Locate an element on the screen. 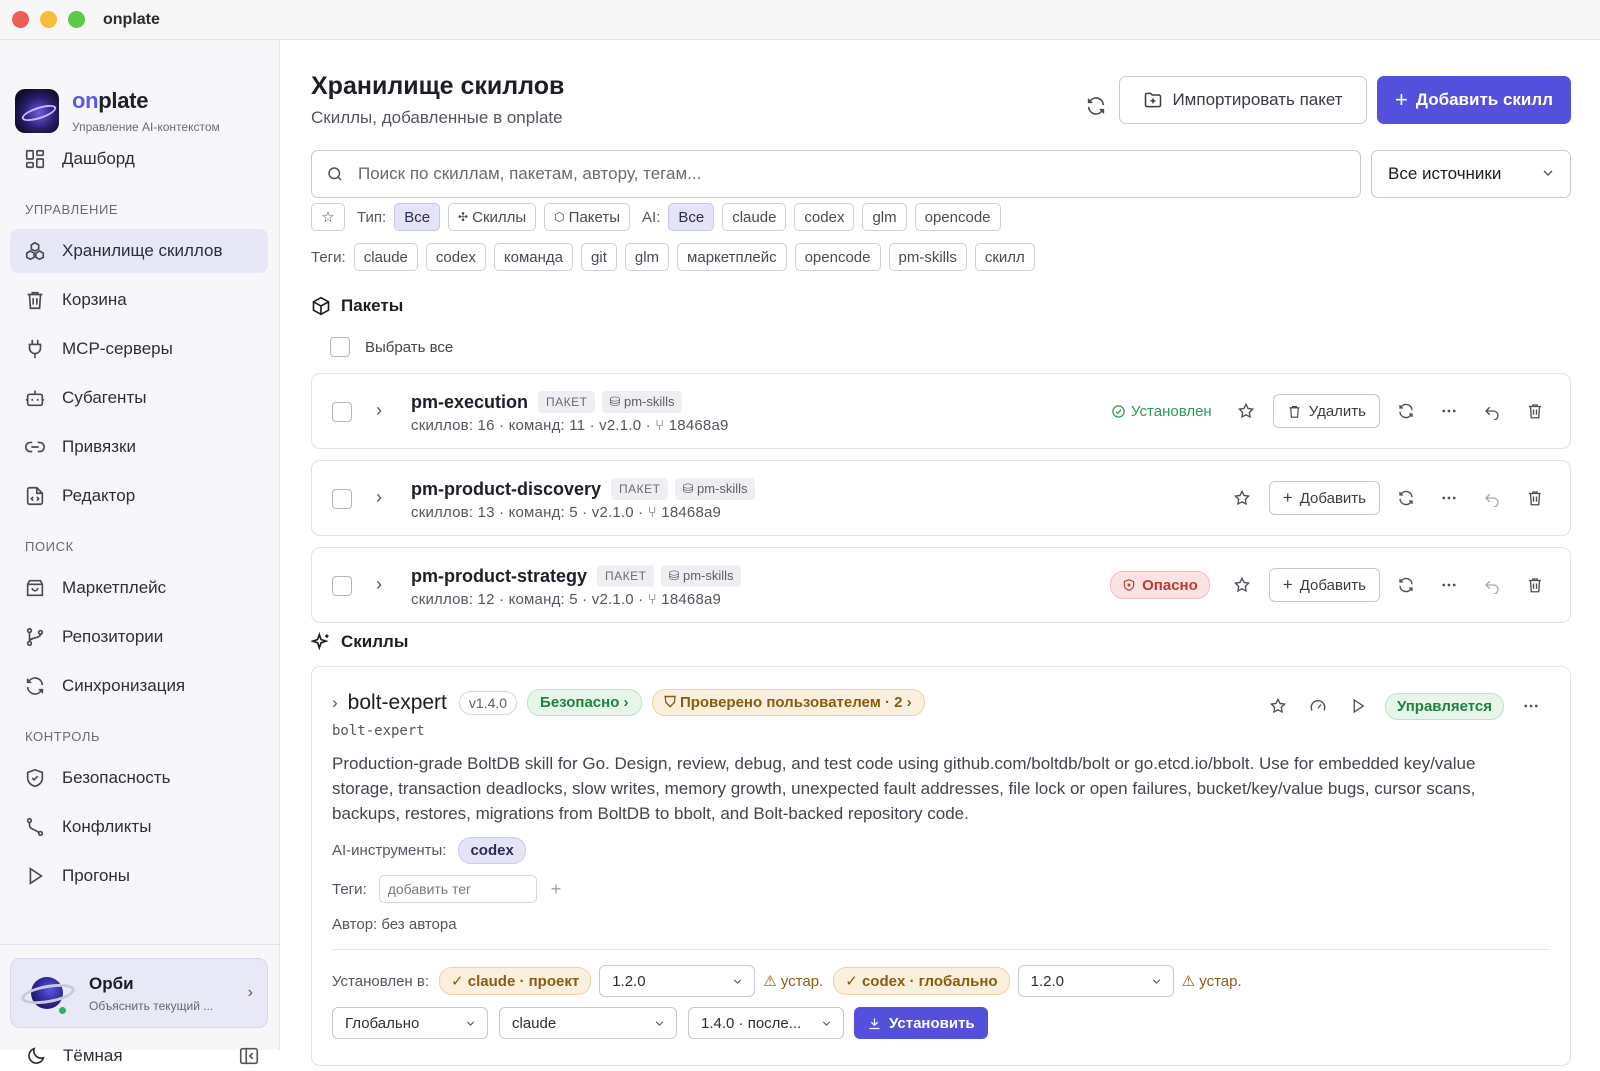  tag-filter: pm-skills is located at coordinates (927, 257).